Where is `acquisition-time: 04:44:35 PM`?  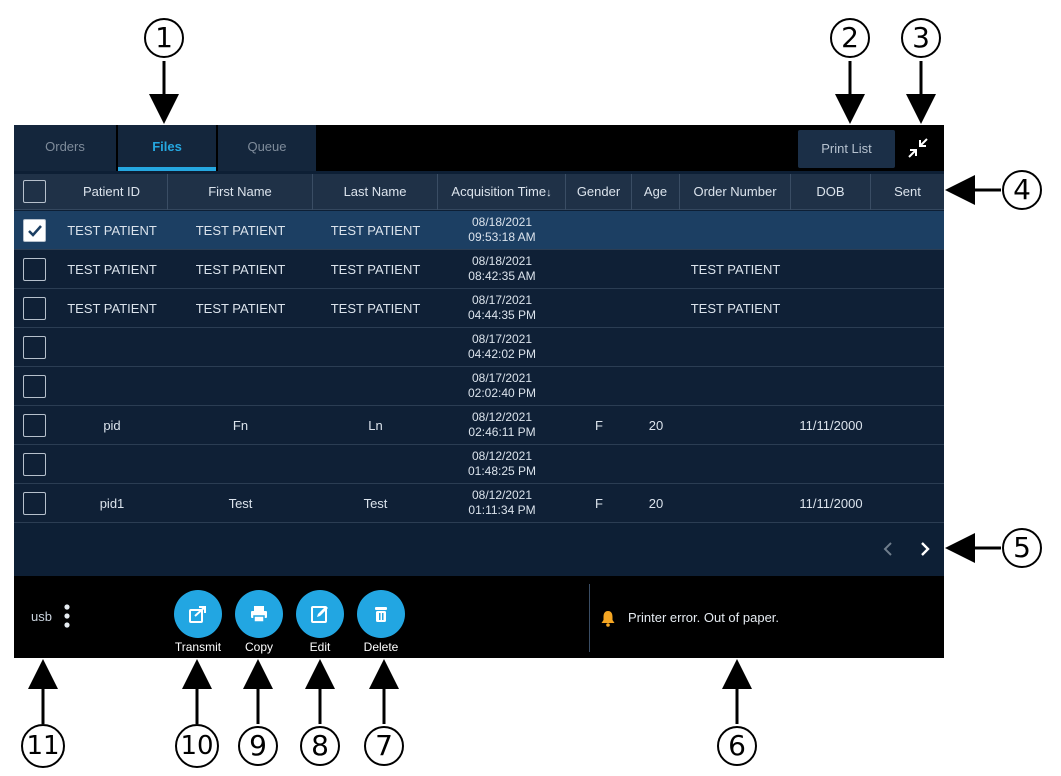 acquisition-time: 04:44:35 PM is located at coordinates (502, 315).